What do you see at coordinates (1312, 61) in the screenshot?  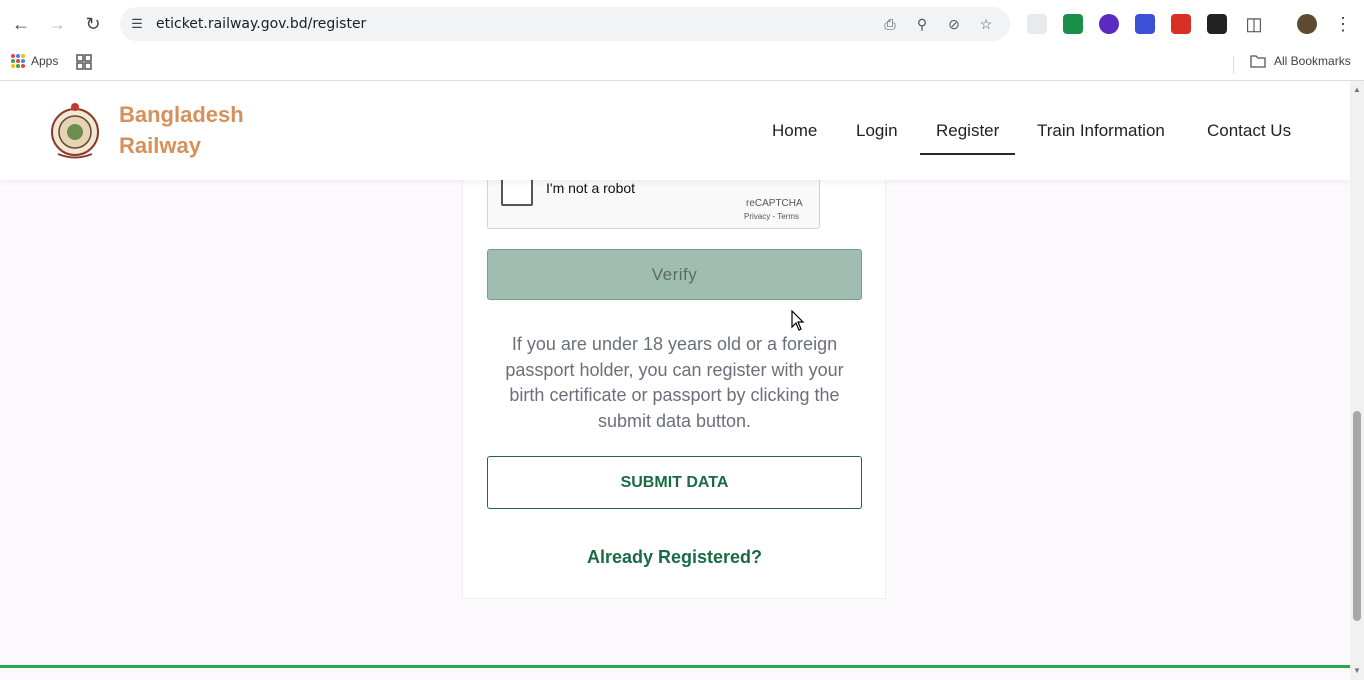 I see `all-bookmarks-label: All Bookmarks` at bounding box center [1312, 61].